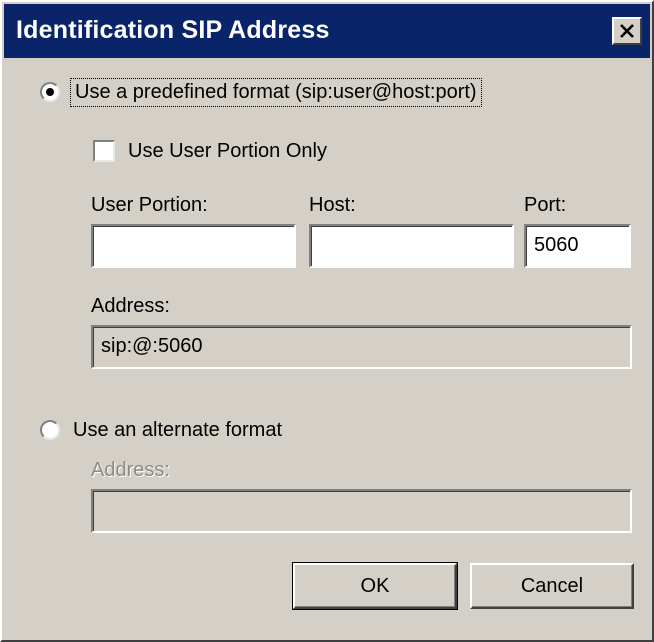  What do you see at coordinates (130, 470) in the screenshot?
I see `alternate-address-label: Address:` at bounding box center [130, 470].